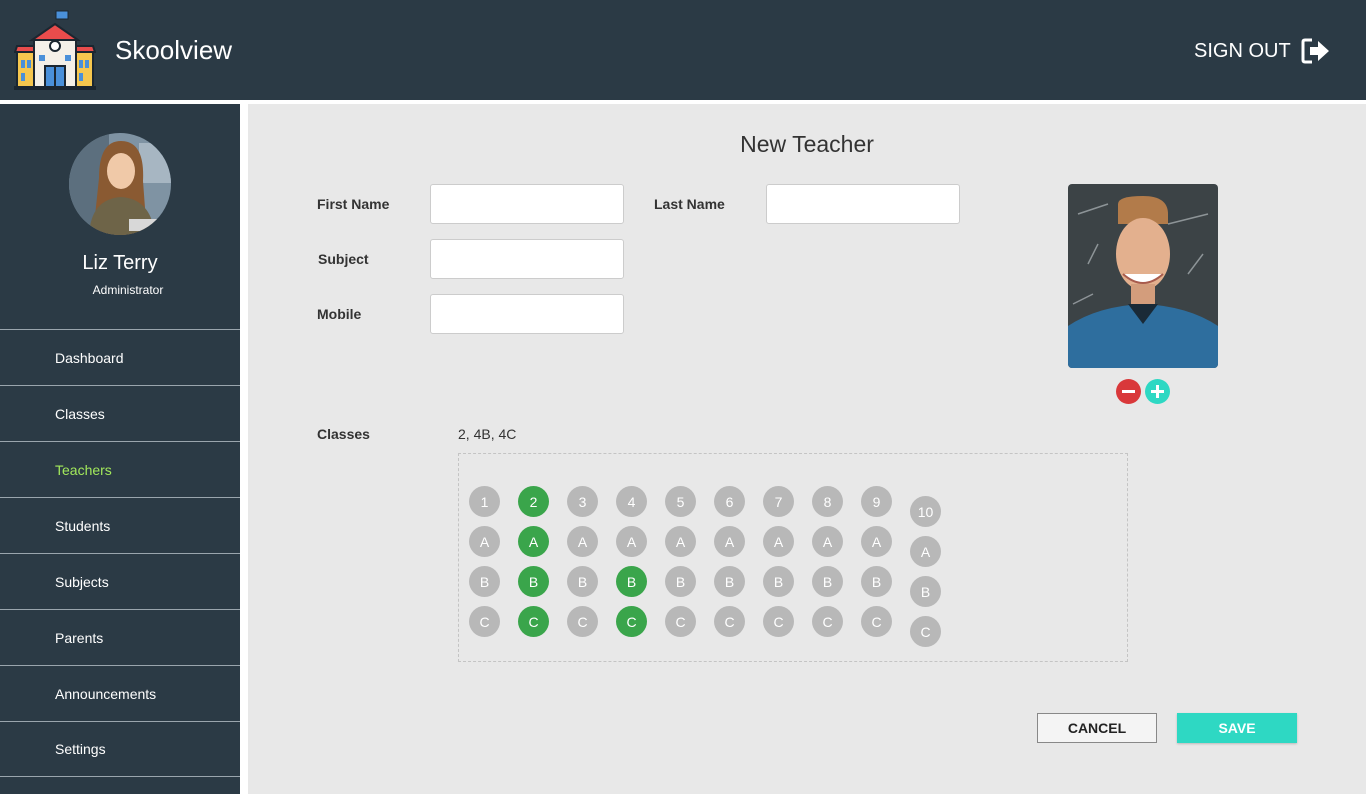  Describe the element at coordinates (582, 541) in the screenshot. I see `class-chip-3A: A` at that location.